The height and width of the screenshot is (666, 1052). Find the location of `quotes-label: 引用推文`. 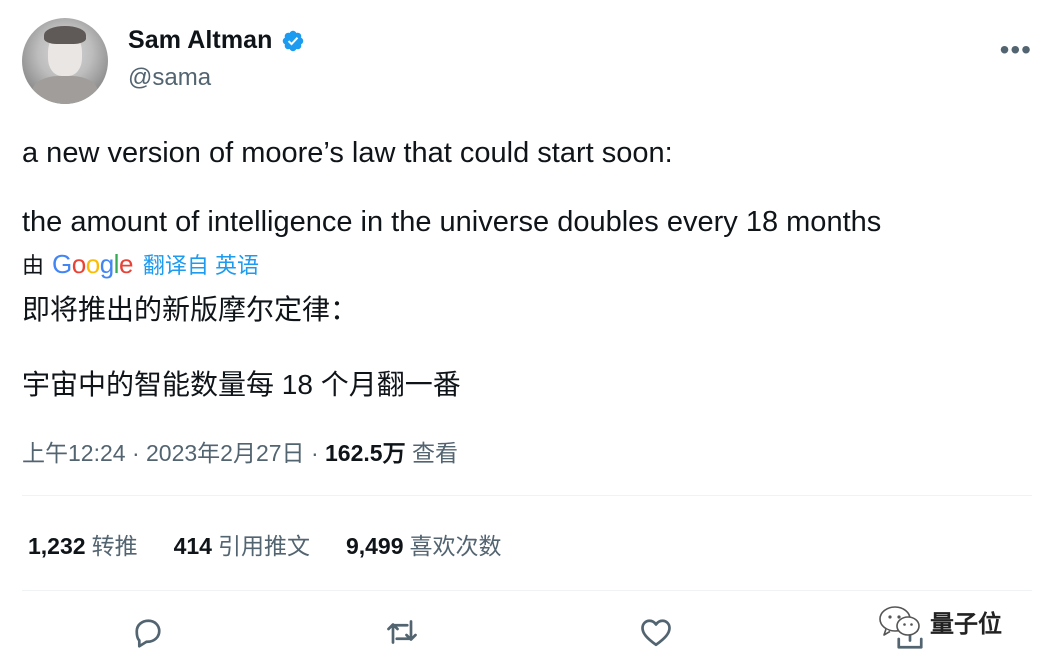

quotes-label: 引用推文 is located at coordinates (263, 546).